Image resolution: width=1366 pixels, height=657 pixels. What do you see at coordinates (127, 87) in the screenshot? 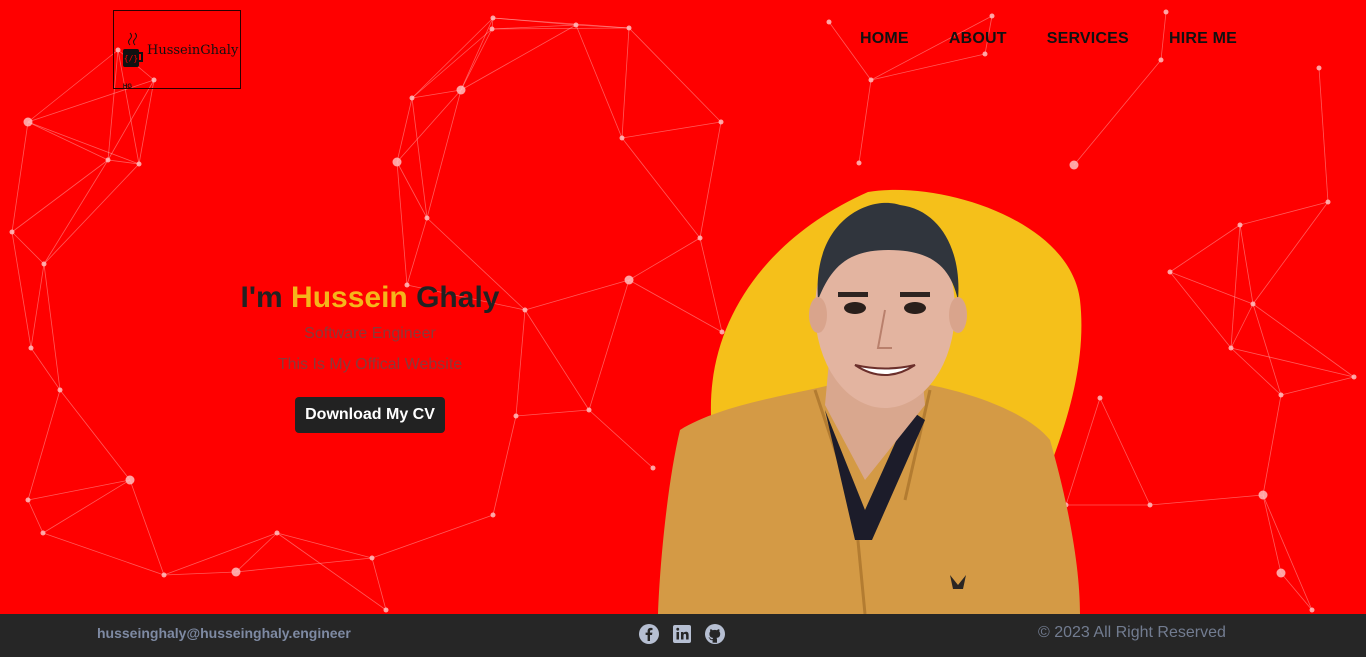
I see `logo-initials: HG` at bounding box center [127, 87].